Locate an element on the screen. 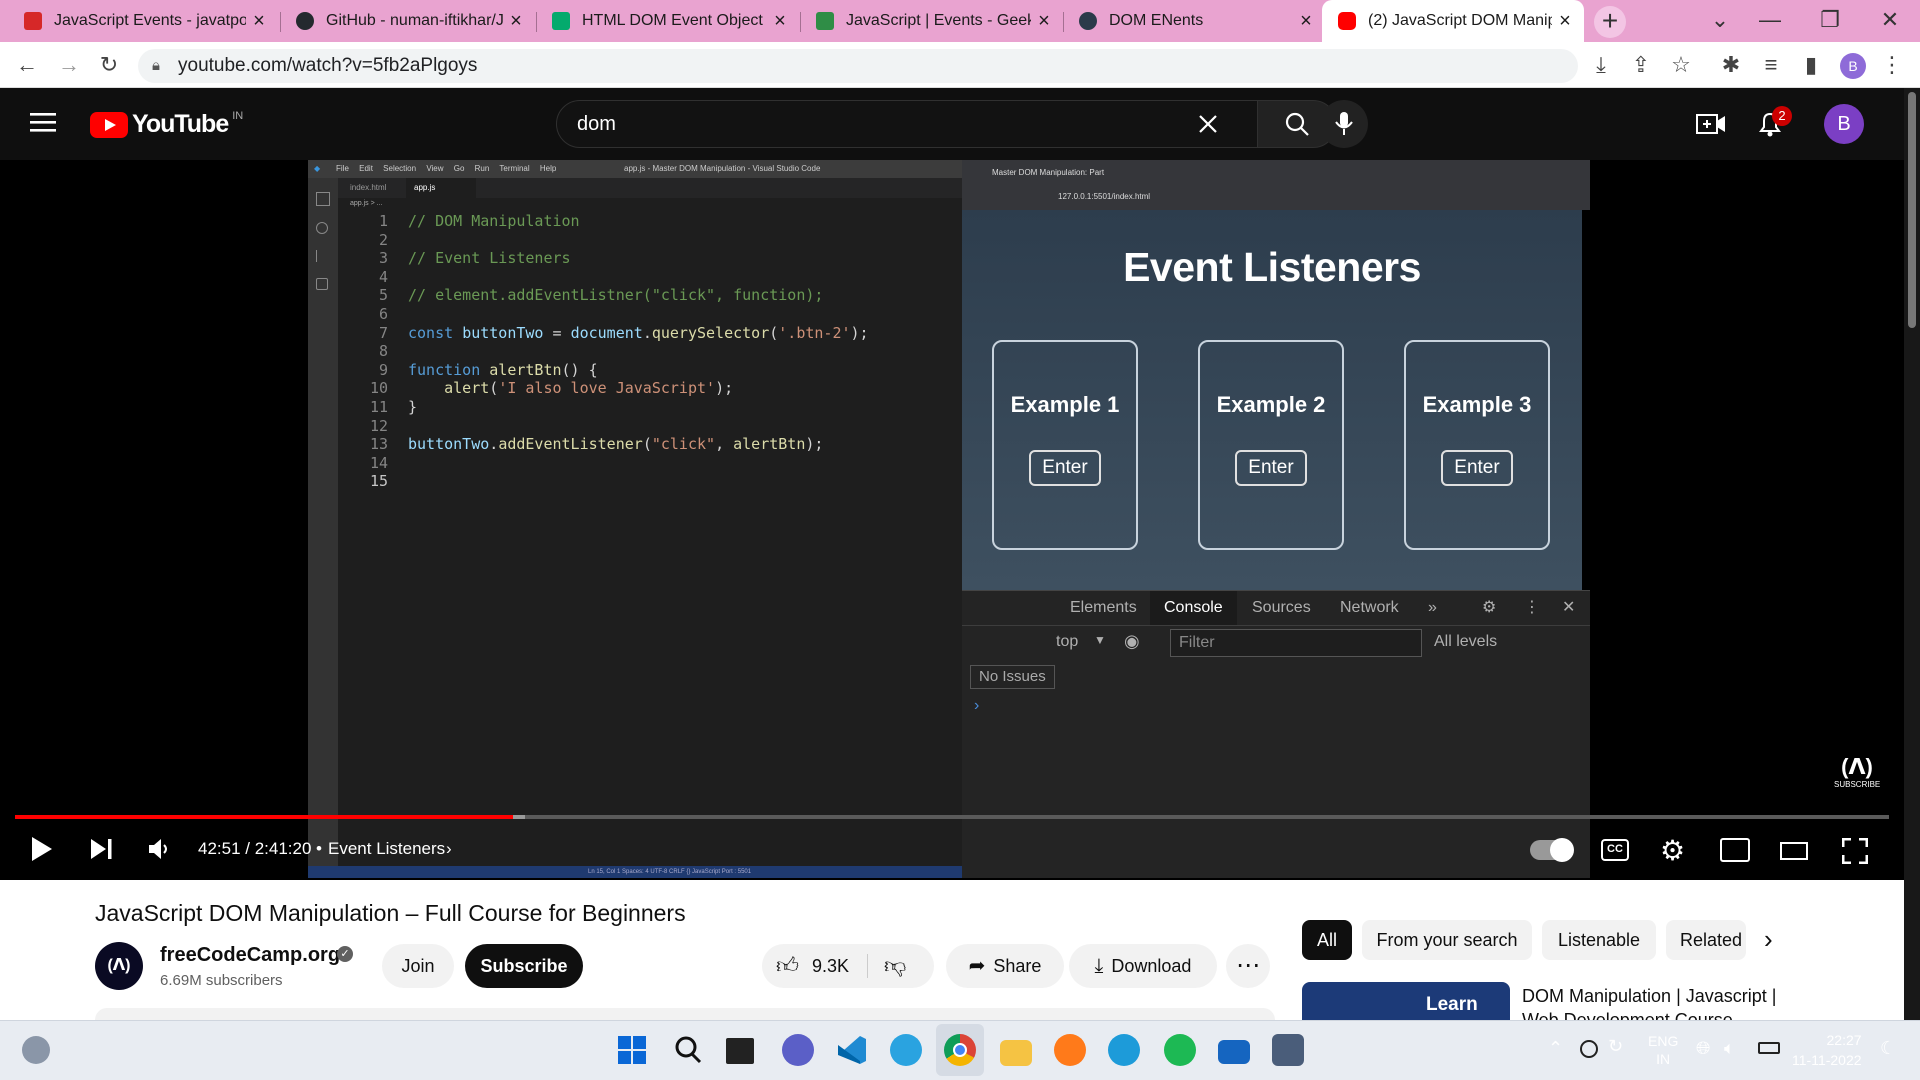 The image size is (1920, 1080). scrollbar-thumb is located at coordinates (1912, 210).